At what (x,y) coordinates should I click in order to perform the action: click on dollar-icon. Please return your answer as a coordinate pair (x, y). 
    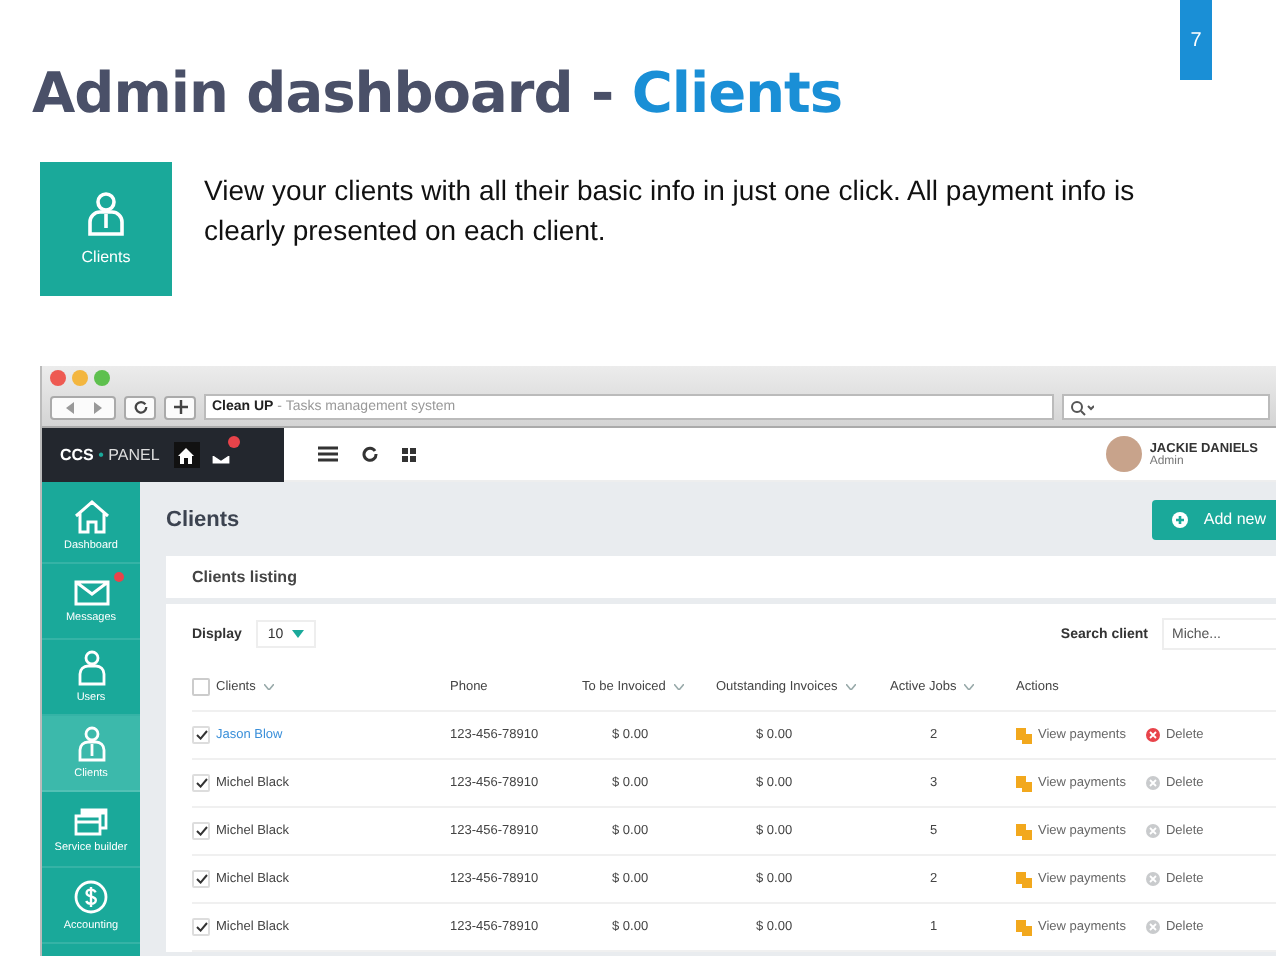
    Looking at the image, I should click on (91, 896).